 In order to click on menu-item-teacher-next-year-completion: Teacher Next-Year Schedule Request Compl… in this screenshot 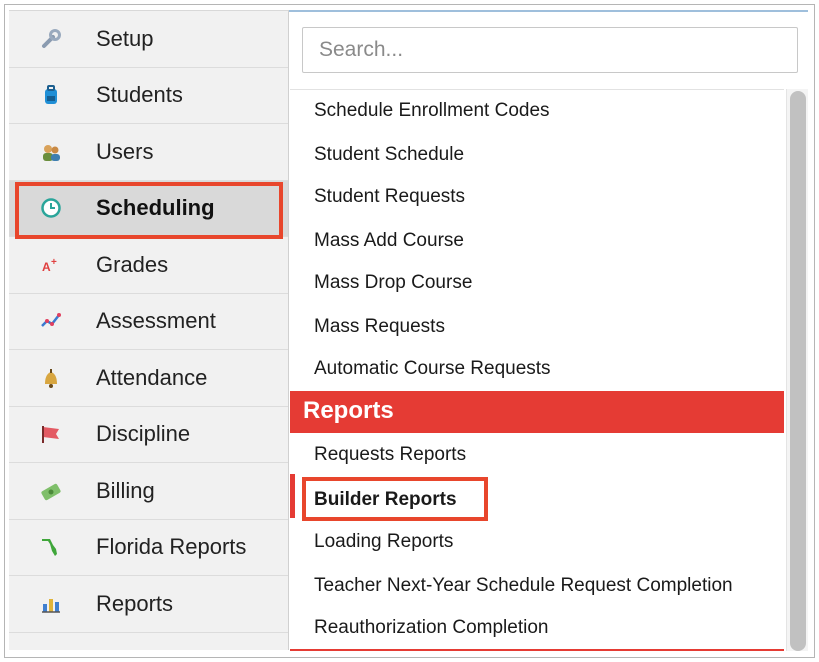, I will do `click(523, 586)`.